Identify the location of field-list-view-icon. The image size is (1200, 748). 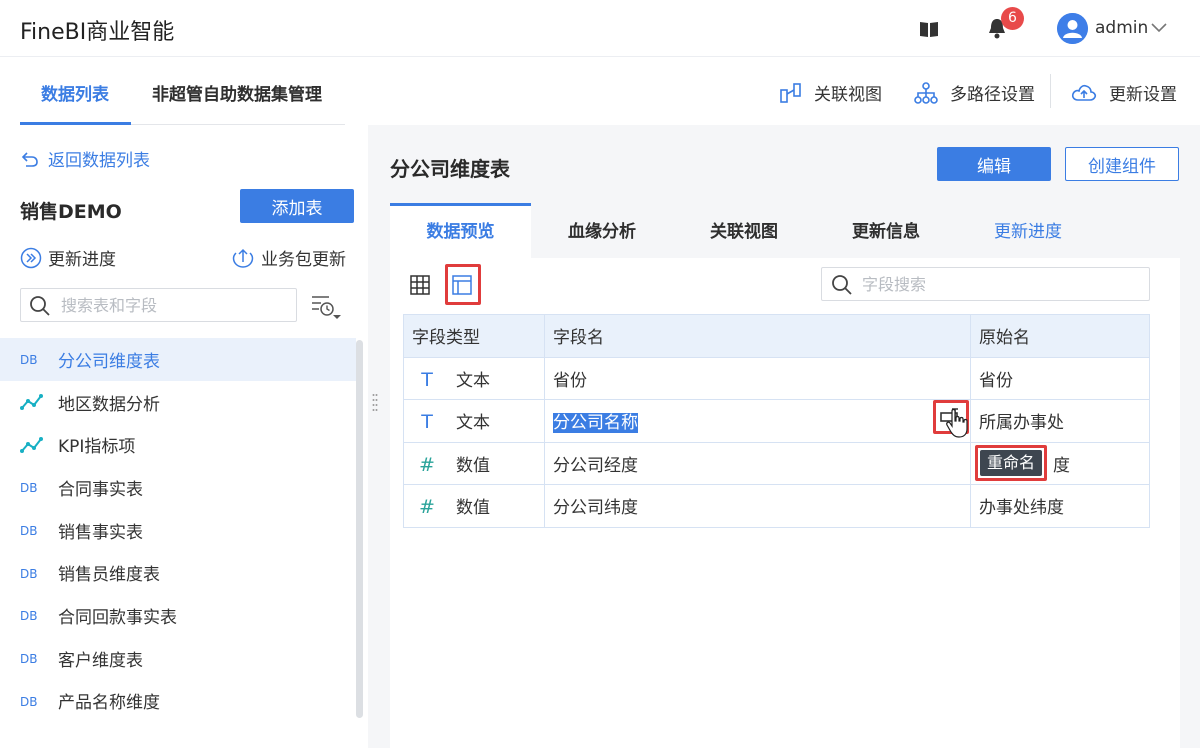
(462, 285).